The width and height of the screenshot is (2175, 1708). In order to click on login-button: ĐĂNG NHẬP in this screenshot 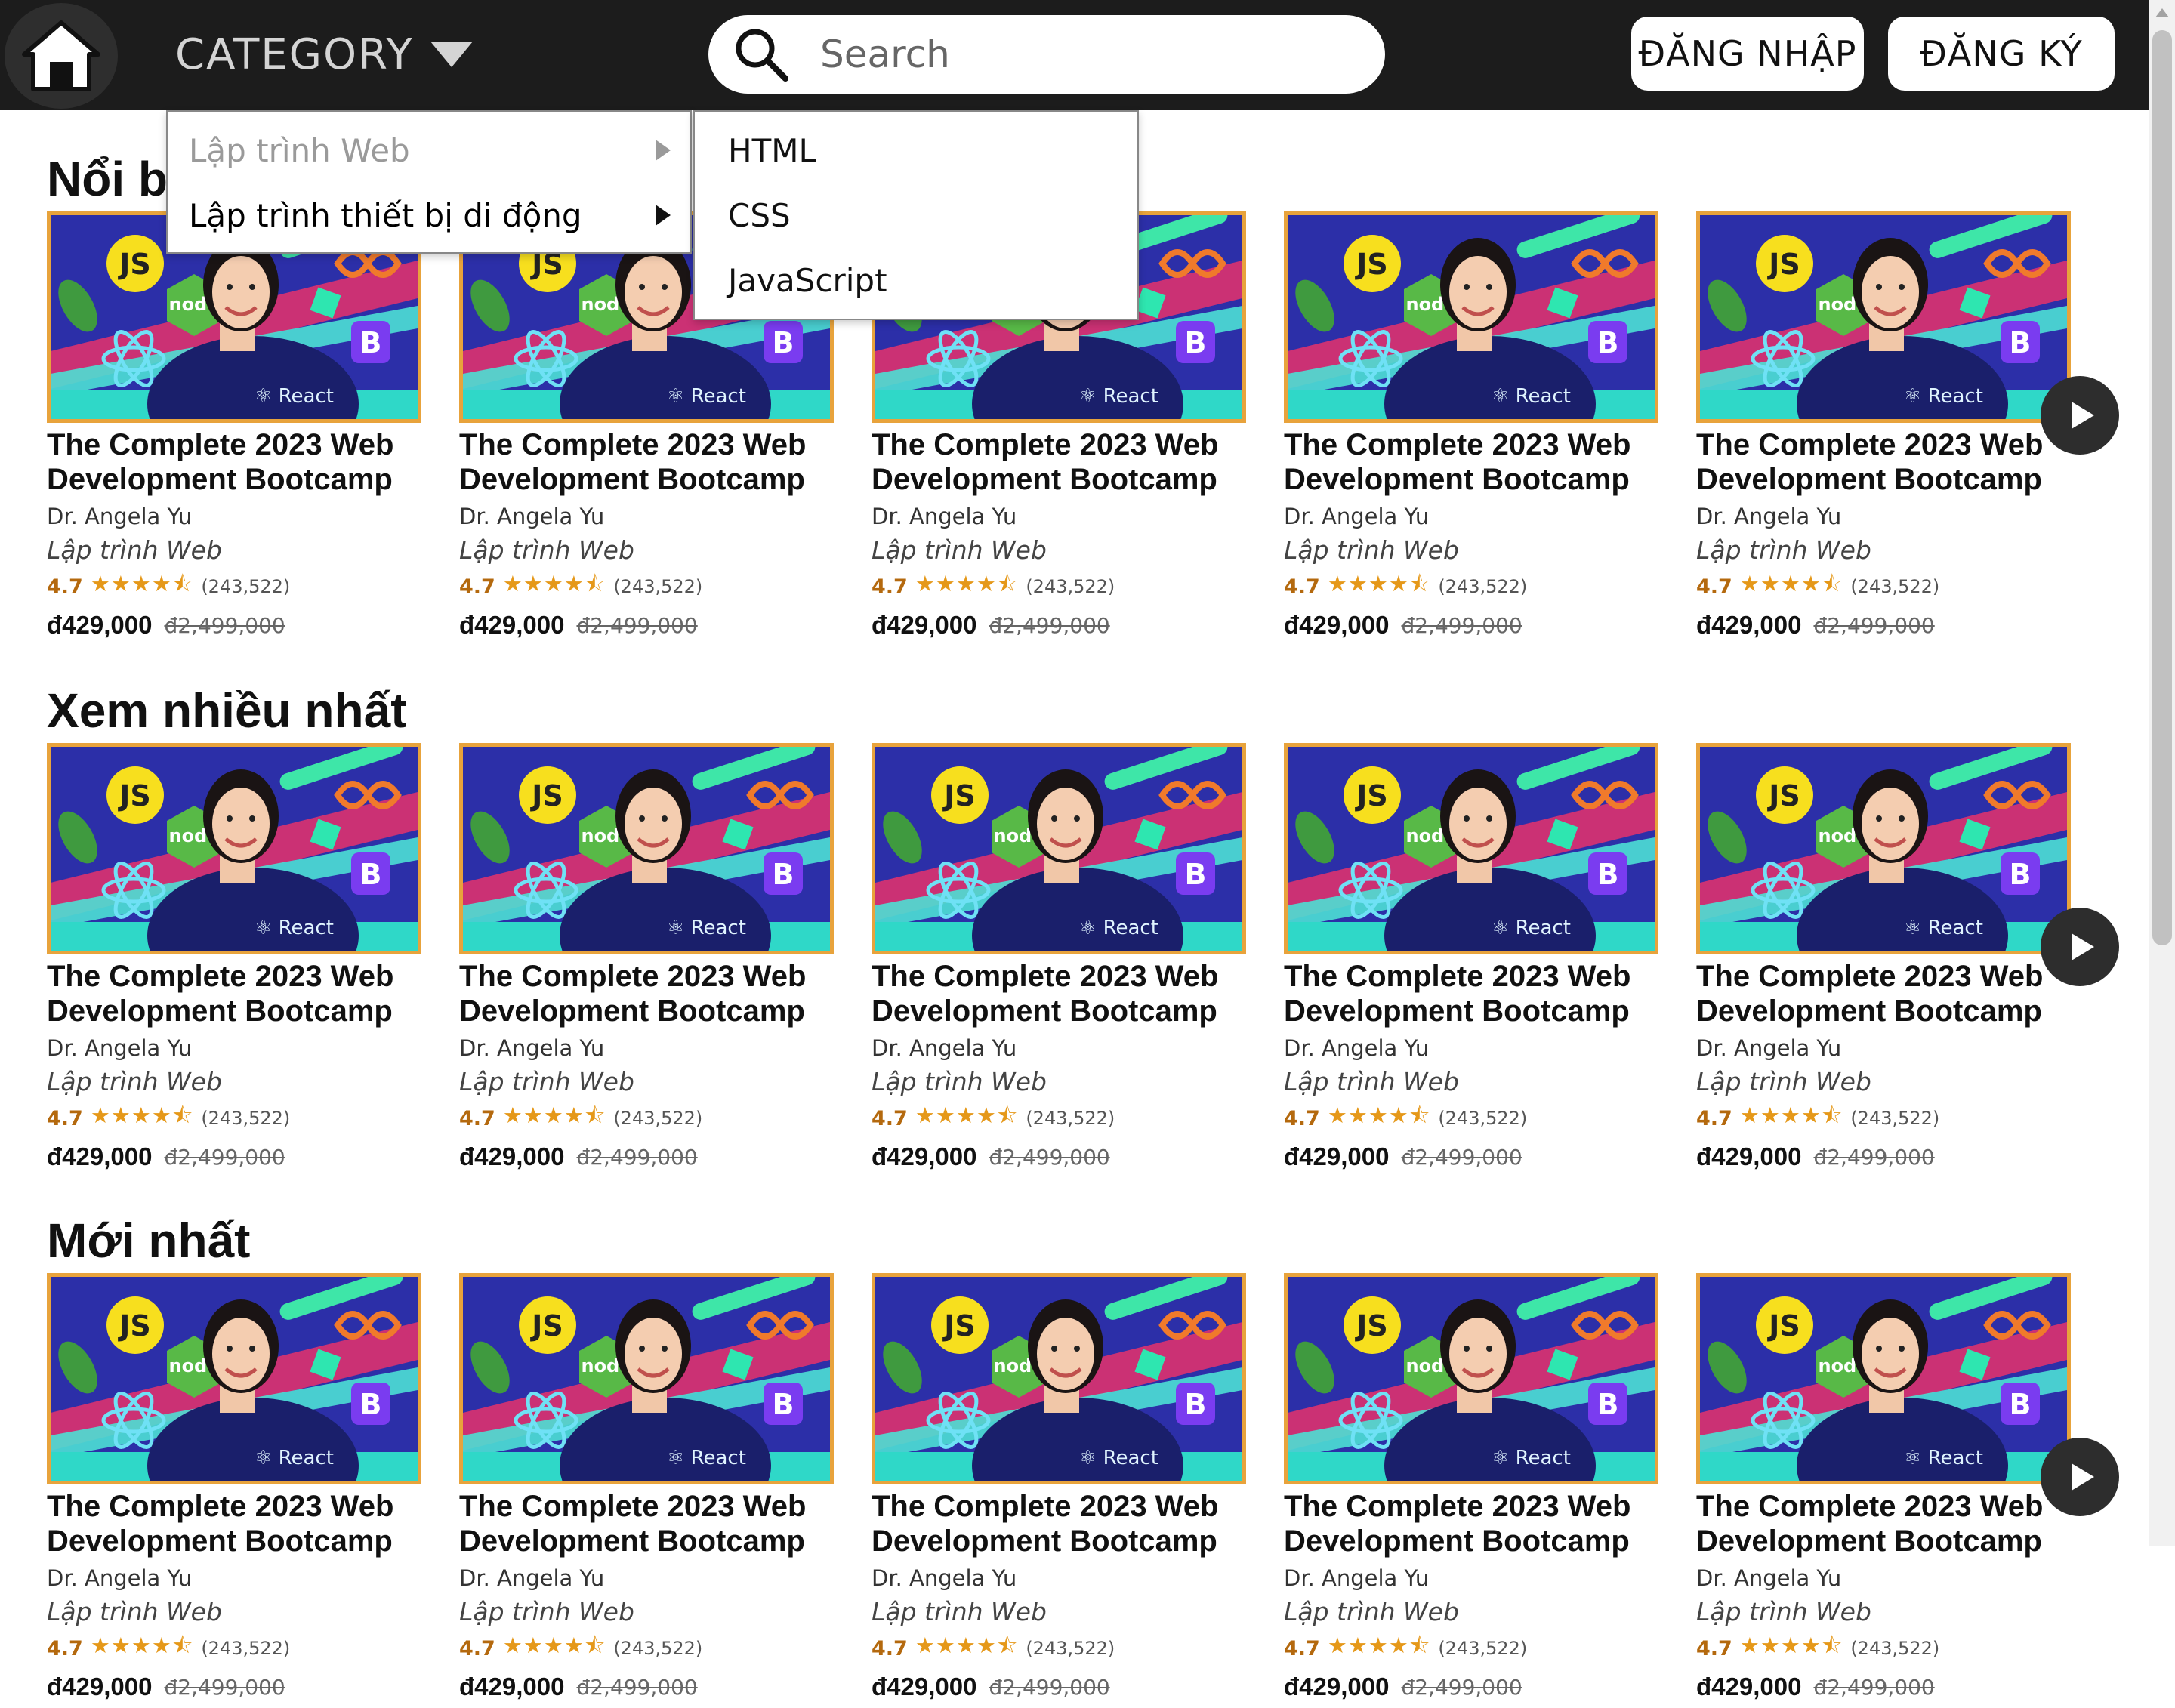, I will do `click(1747, 54)`.